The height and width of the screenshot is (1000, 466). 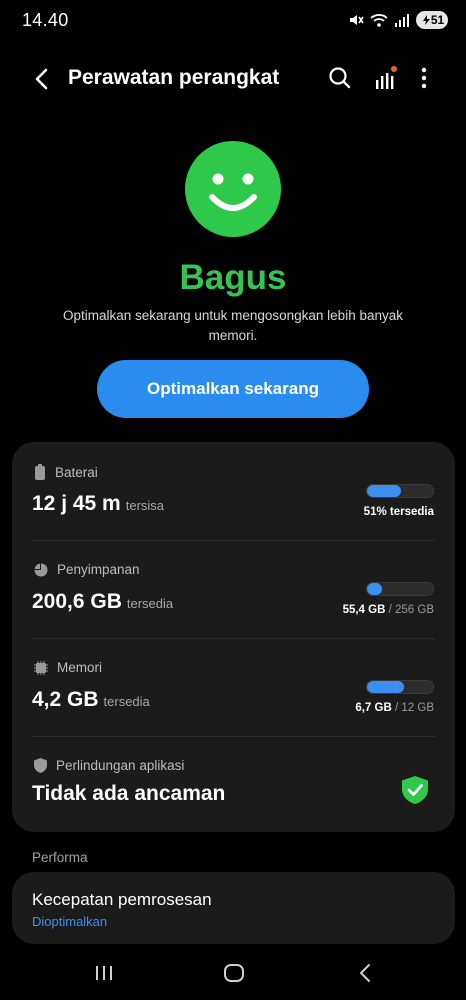 I want to click on battery-value: 12 j 45 m, so click(x=76, y=503).